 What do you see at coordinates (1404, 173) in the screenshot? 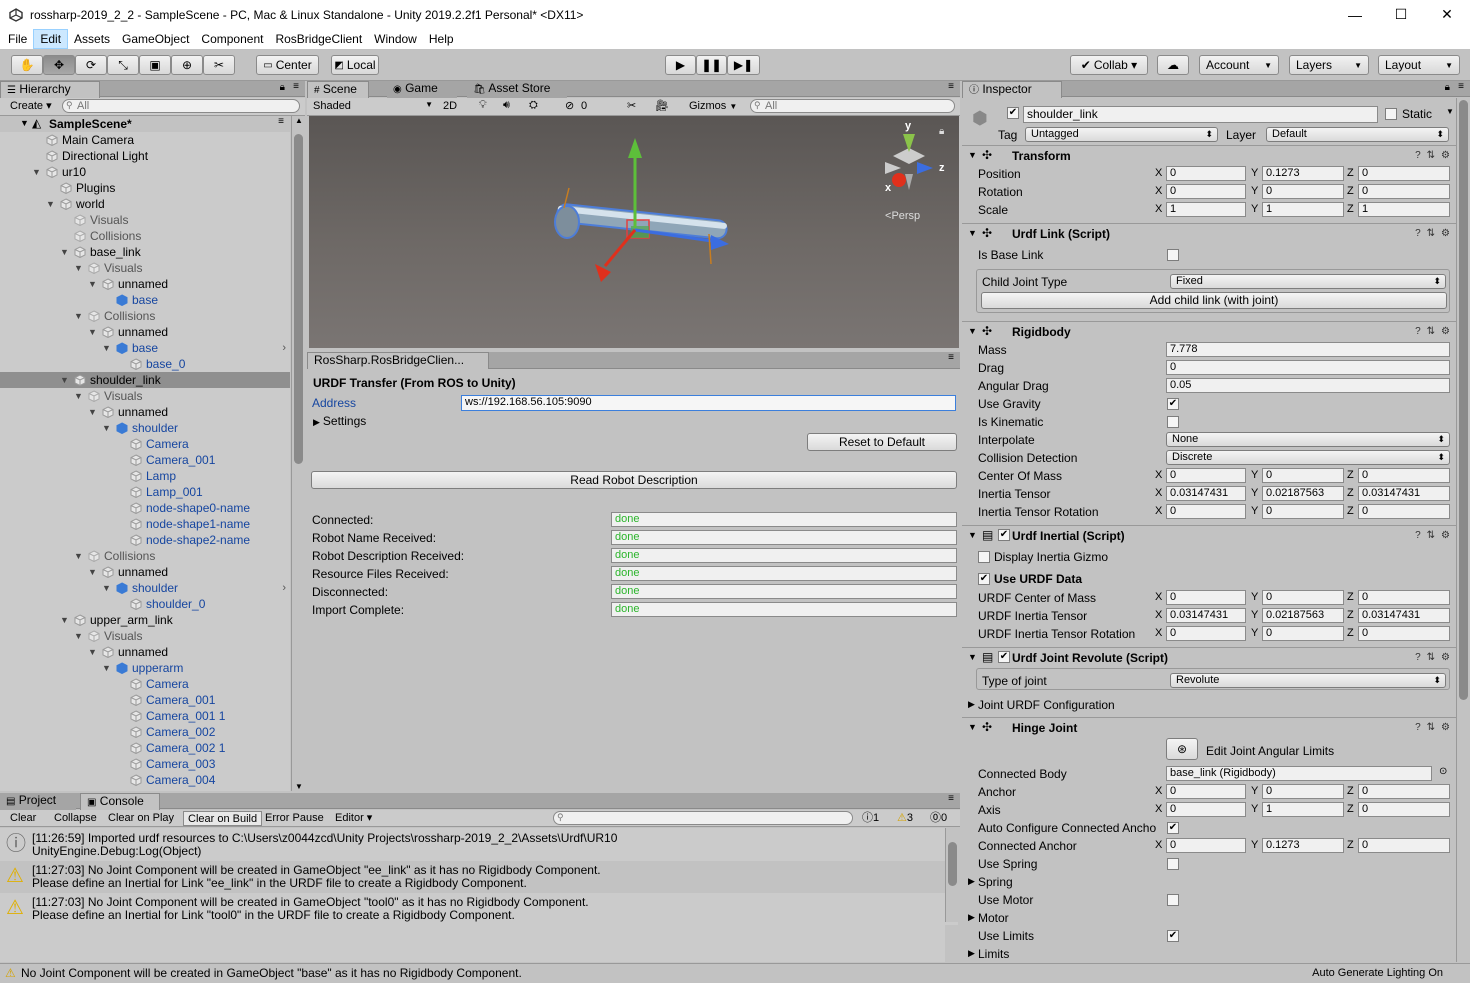
I see `position-z-field: 0` at bounding box center [1404, 173].